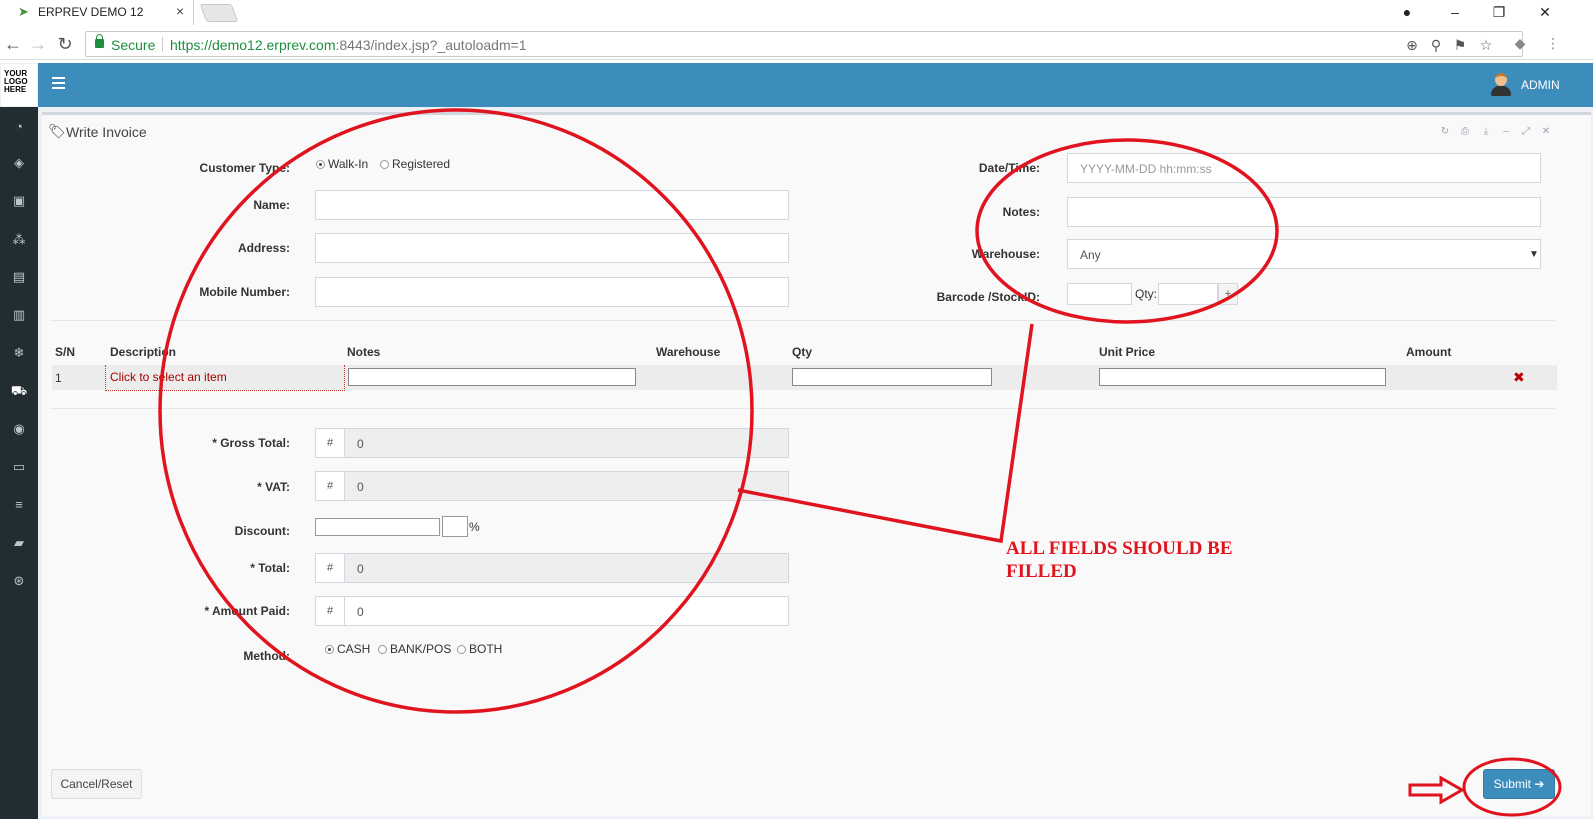 This screenshot has width=1593, height=819. Describe the element at coordinates (19, 163) in the screenshot. I see `sidebar-tag-icon: ◈` at that location.